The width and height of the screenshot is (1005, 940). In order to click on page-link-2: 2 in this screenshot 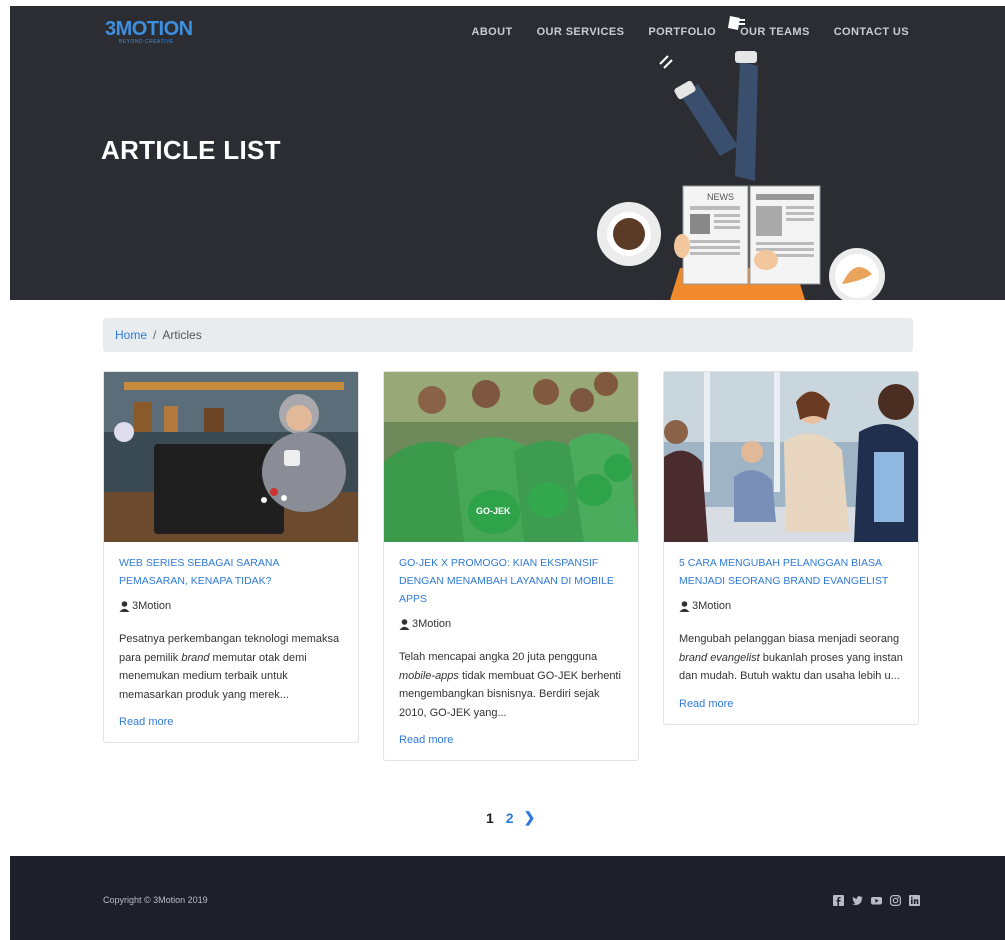, I will do `click(510, 818)`.